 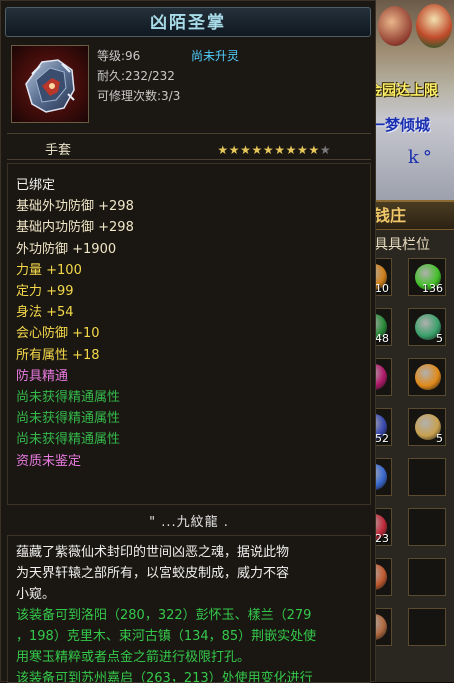 I want to click on description-line: 该装备可到洛阳（280，322）彭怀玉、樣兰（279, so click(x=164, y=615).